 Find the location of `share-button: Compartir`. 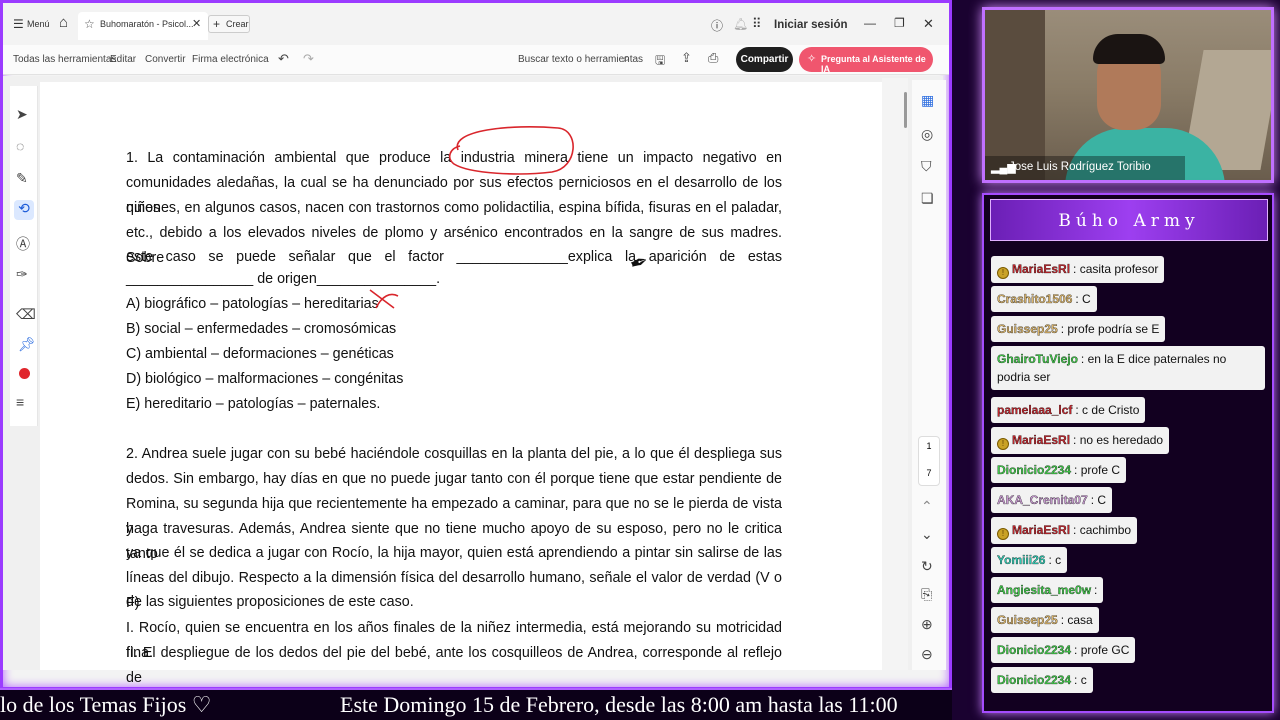

share-button: Compartir is located at coordinates (764, 59).